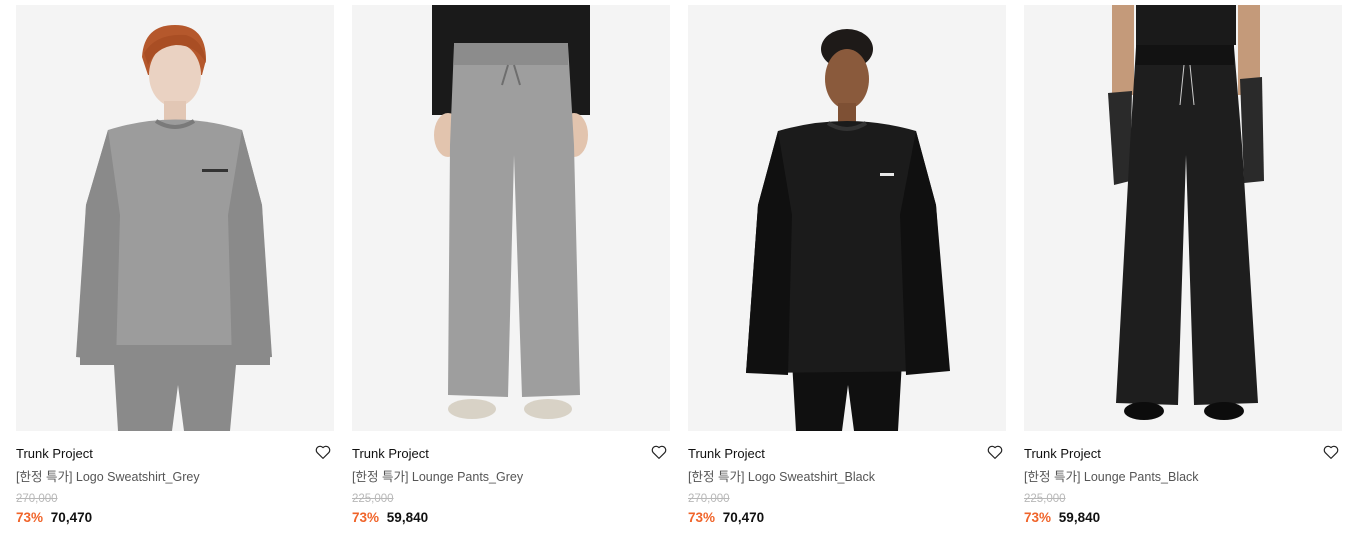 This screenshot has width=1347, height=536. I want to click on product-name: [한정 특가] Logo Sweatshirt_Black, so click(847, 477).